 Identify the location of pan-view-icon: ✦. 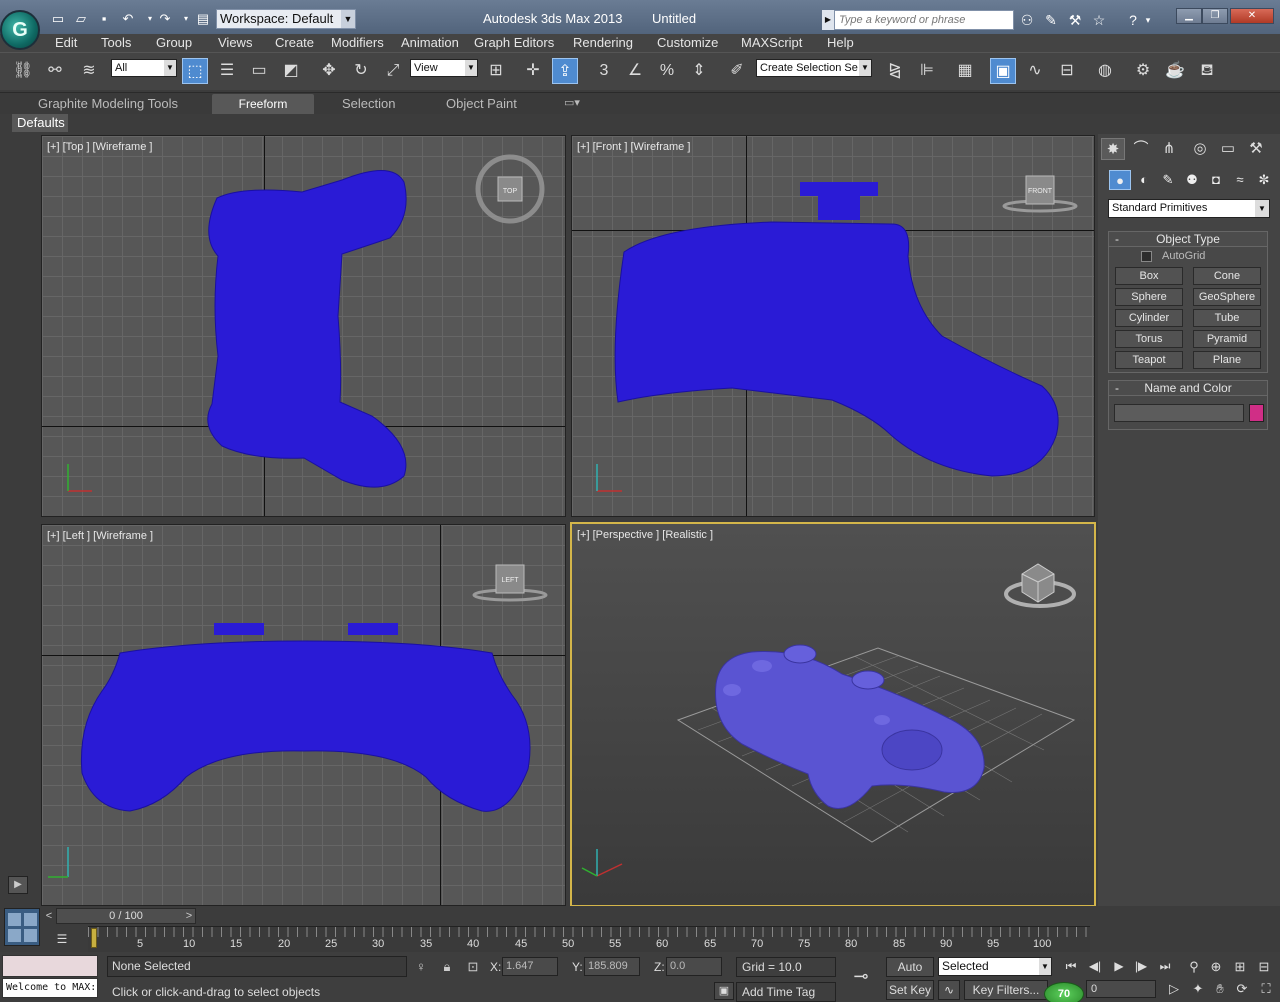
(1198, 989).